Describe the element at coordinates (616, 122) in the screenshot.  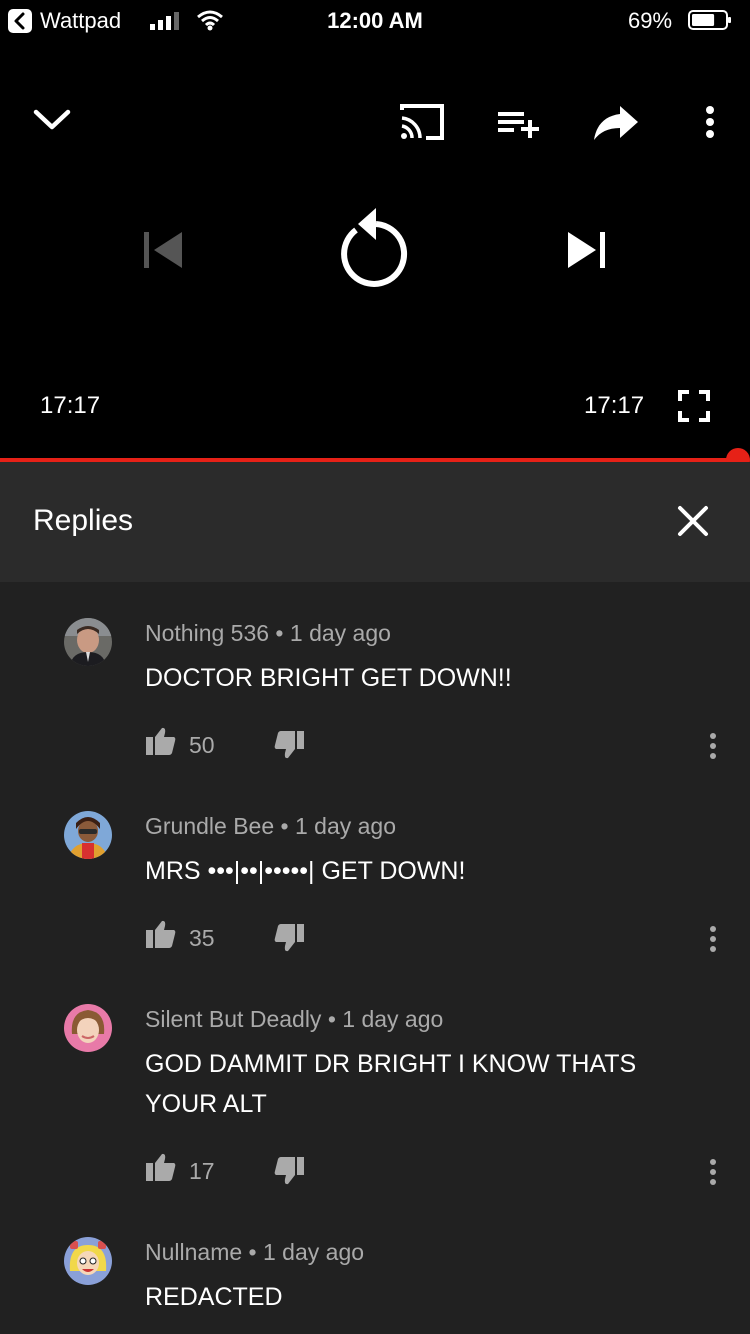
I see `share-icon` at that location.